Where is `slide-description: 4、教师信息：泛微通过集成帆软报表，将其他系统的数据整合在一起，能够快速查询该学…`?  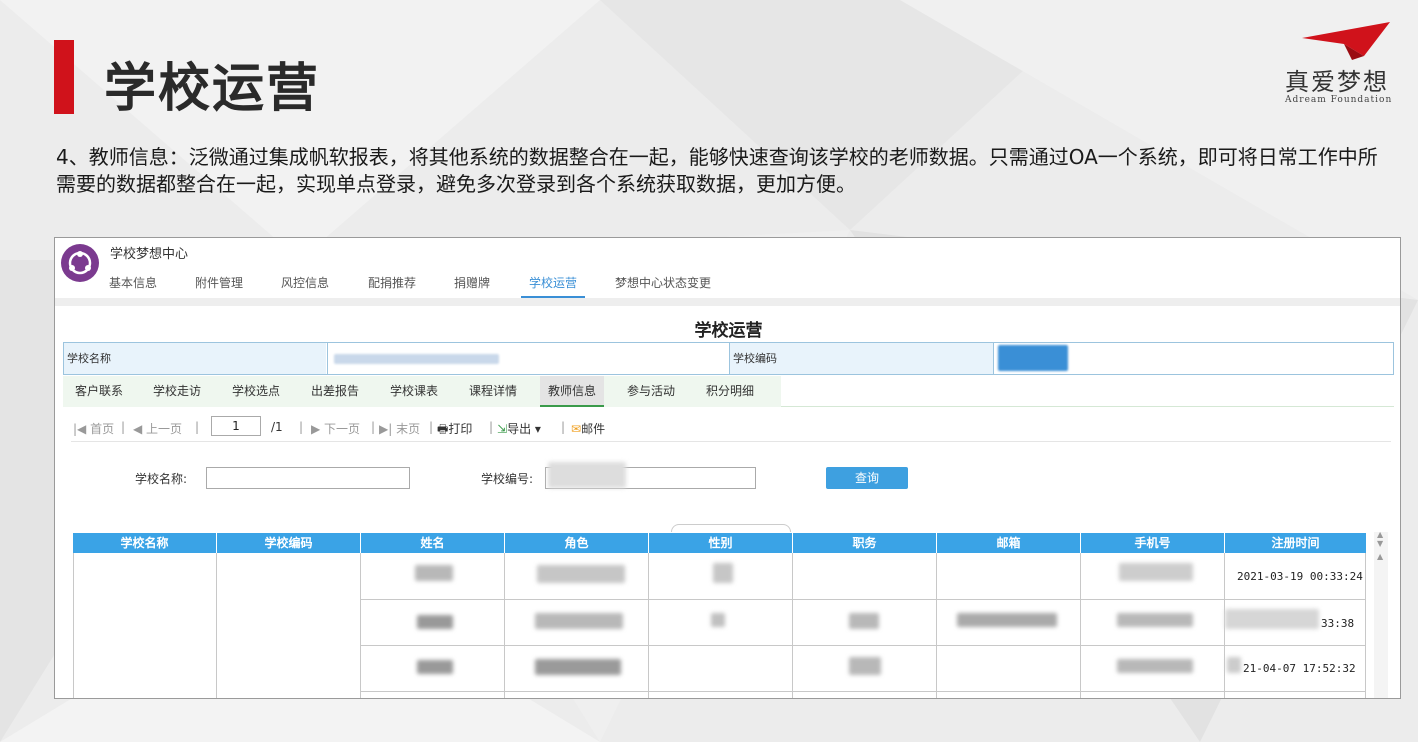 slide-description: 4、教师信息：泛微通过集成帆软报表，将其他系统的数据整合在一起，能够快速查询该学… is located at coordinates (717, 170).